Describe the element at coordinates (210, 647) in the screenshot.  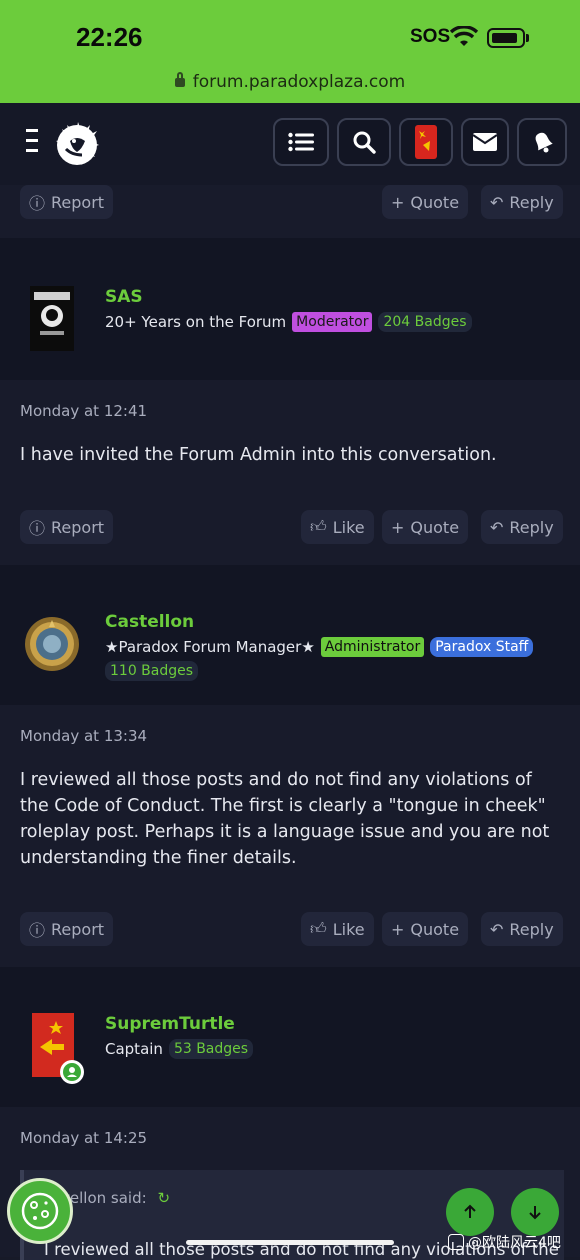
I see `user-title: ★Paradox Forum Manager★` at that location.